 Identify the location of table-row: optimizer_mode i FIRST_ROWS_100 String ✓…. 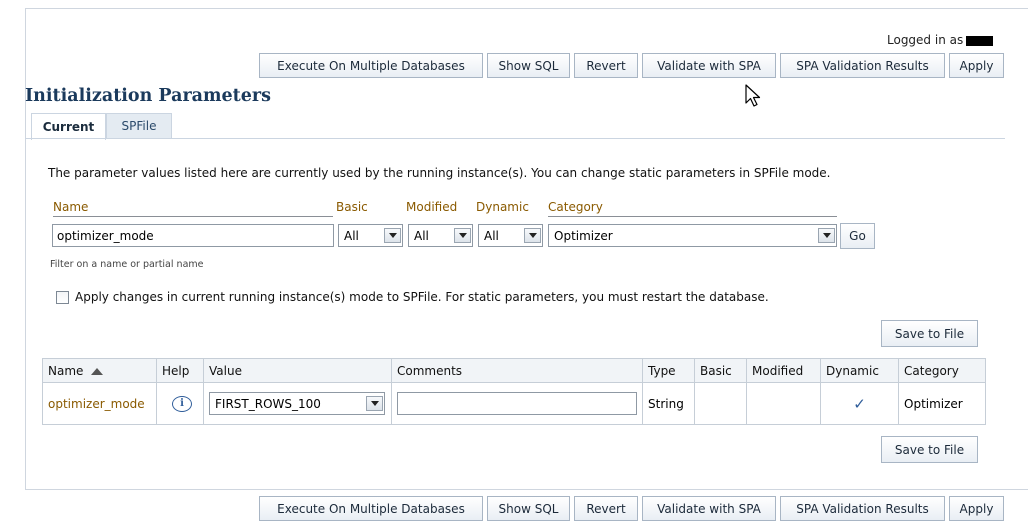
(514, 403).